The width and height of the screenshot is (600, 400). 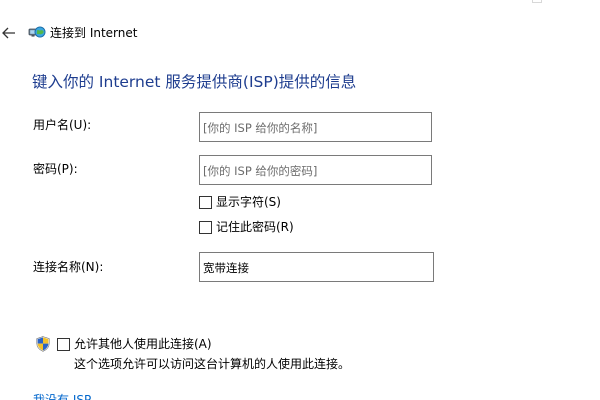 What do you see at coordinates (62, 396) in the screenshot?
I see `no-isp-link: 我没有 ISP` at bounding box center [62, 396].